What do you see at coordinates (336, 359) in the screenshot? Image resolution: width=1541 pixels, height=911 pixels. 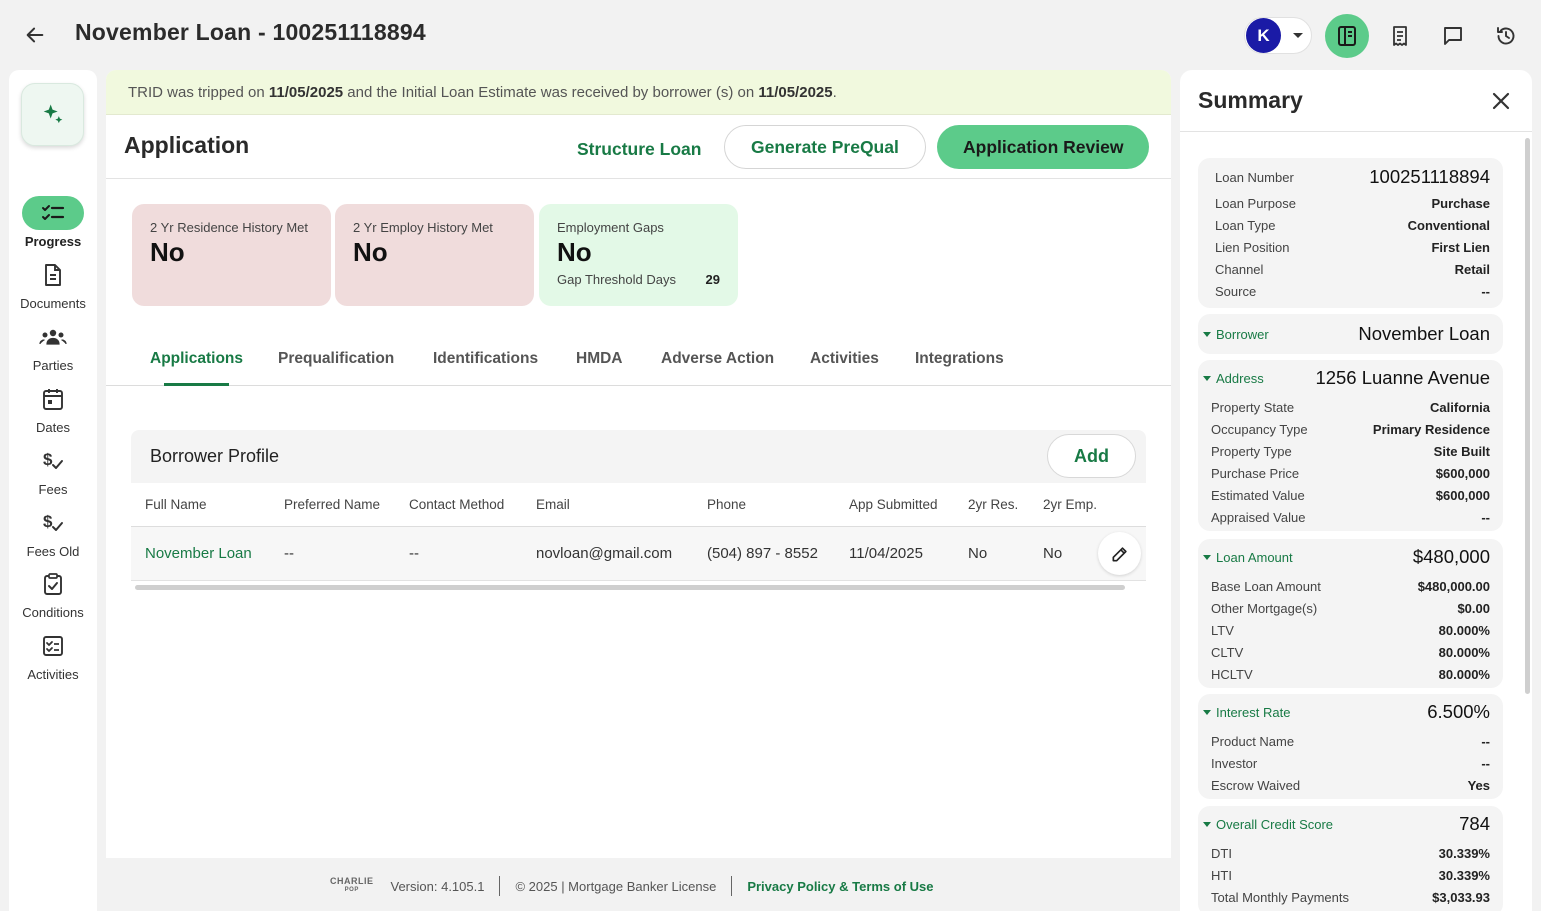 I see `tab-prequalification: Prequalification` at bounding box center [336, 359].